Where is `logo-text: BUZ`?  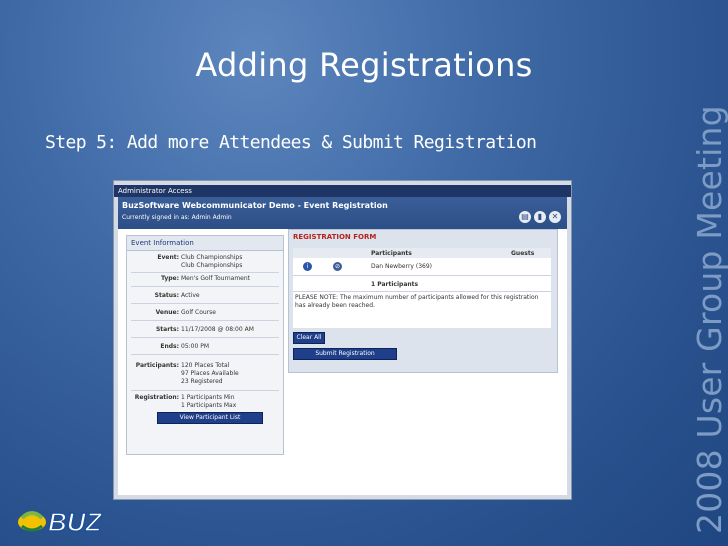
logo-text: BUZ is located at coordinates (75, 522).